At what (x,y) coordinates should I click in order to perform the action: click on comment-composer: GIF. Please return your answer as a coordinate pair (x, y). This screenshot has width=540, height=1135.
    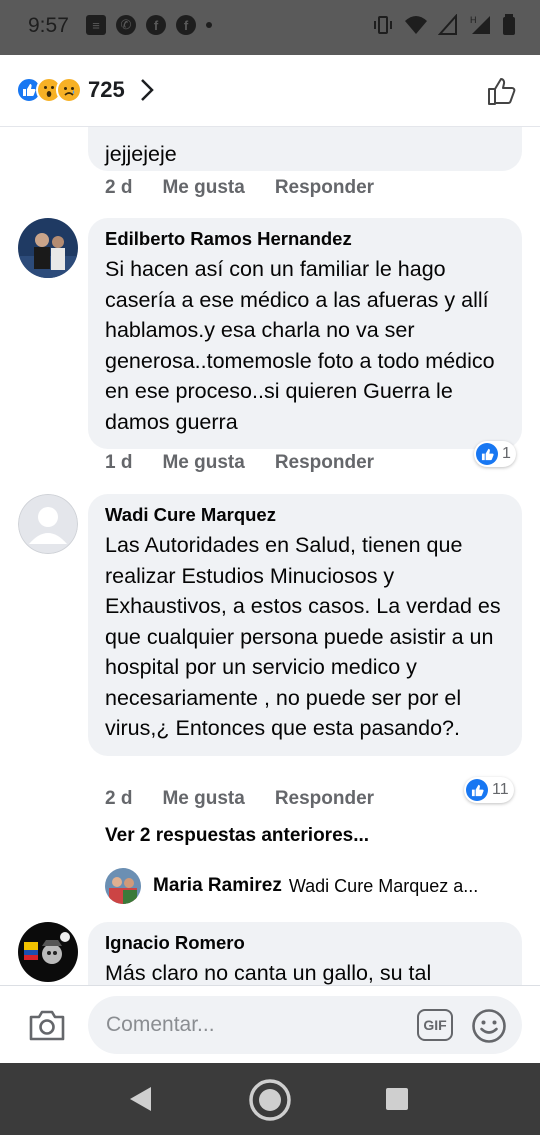
    Looking at the image, I should click on (270, 1024).